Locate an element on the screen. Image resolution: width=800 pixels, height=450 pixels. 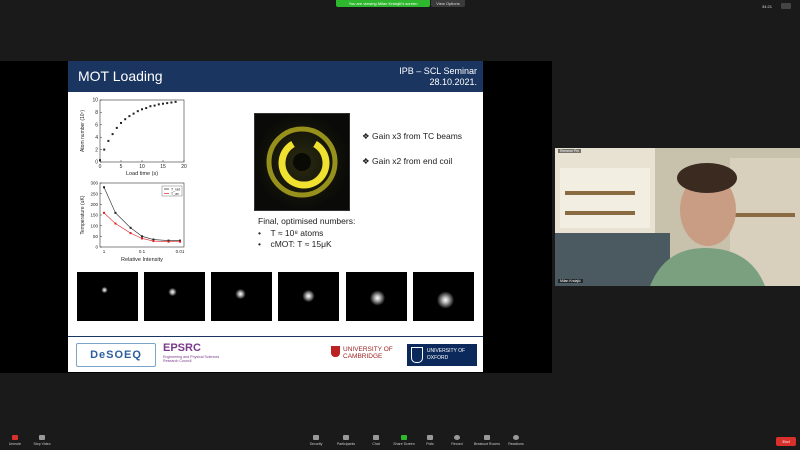
remove-pin-button: Remove Pin is located at coordinates (570, 151).